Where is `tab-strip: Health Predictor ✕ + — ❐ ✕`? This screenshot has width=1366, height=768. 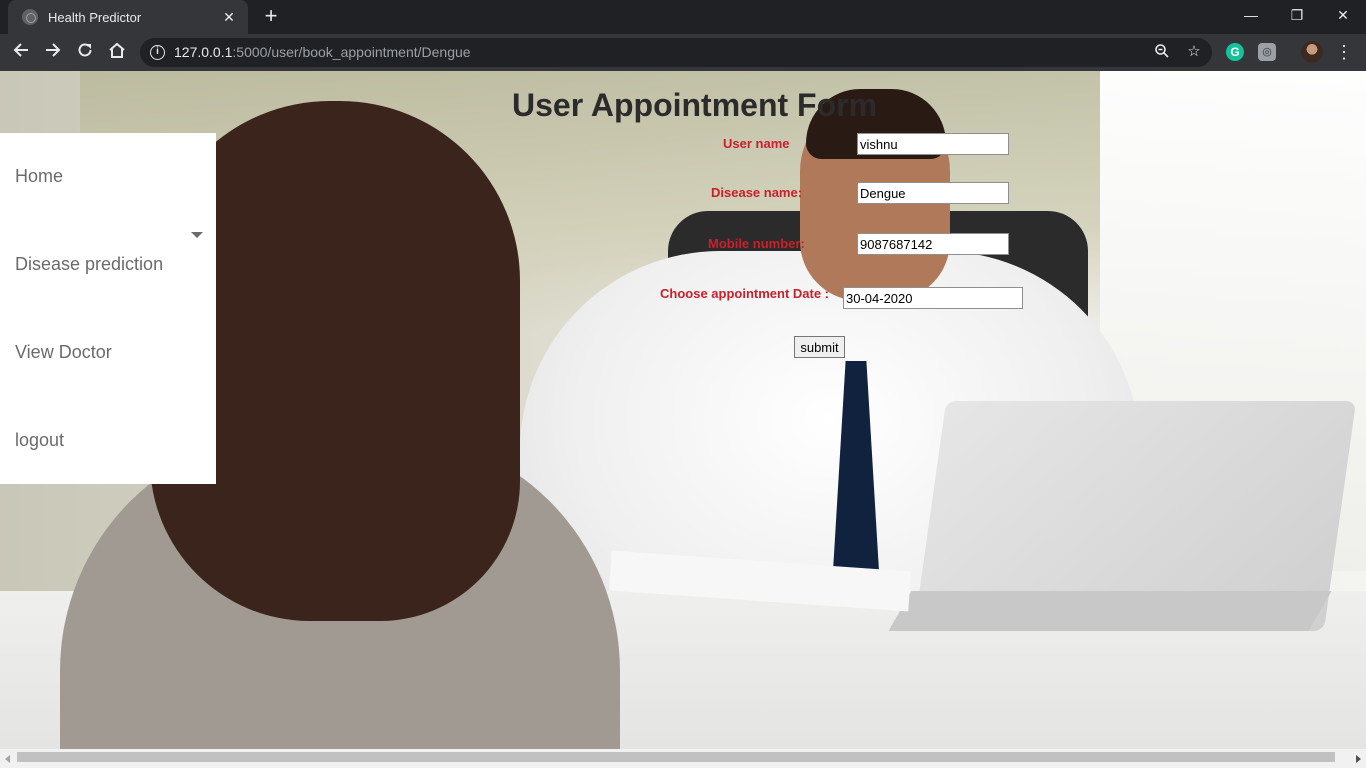 tab-strip: Health Predictor ✕ + — ❐ ✕ is located at coordinates (683, 17).